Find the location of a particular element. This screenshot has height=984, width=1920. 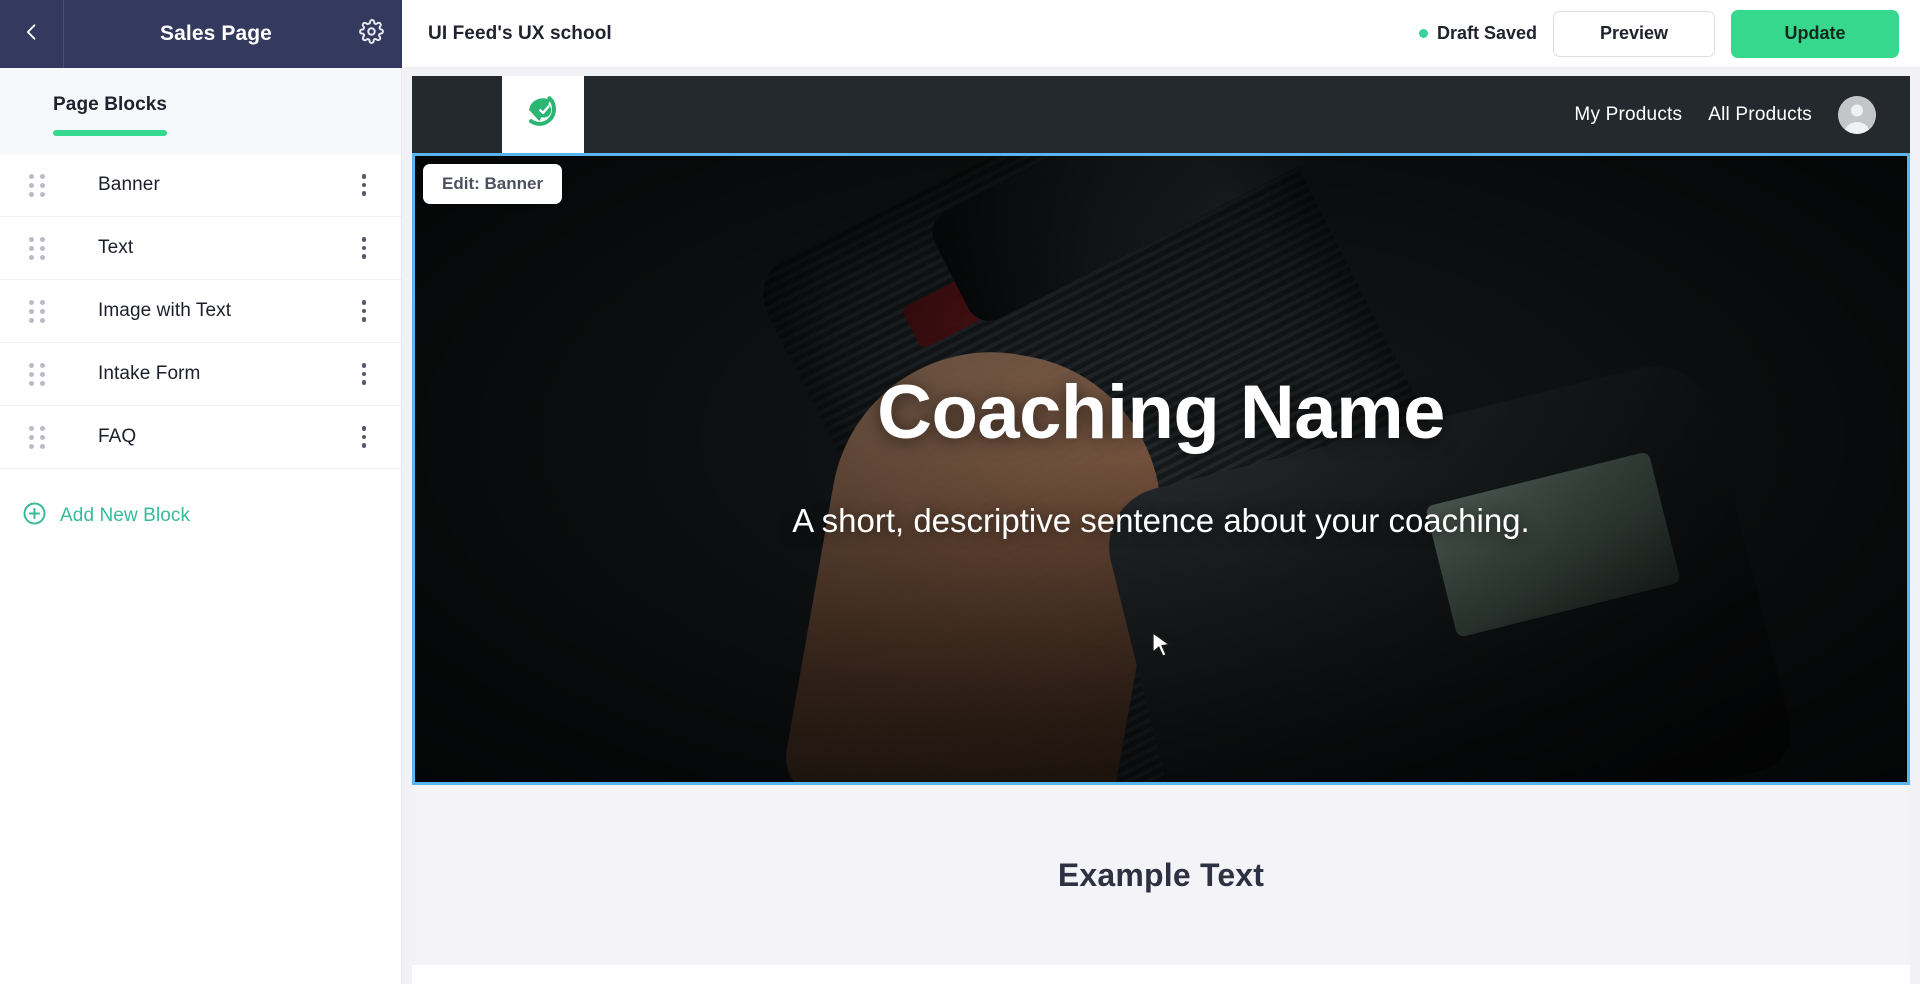

site-navbar: My Products All Products is located at coordinates (1161, 114).